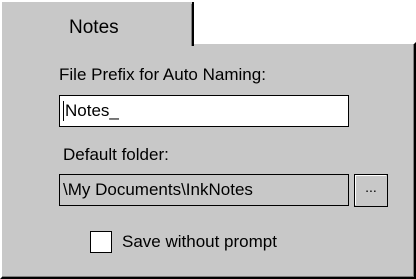 This screenshot has width=416, height=279. I want to click on tab-notes-label: Notes, so click(94, 27).